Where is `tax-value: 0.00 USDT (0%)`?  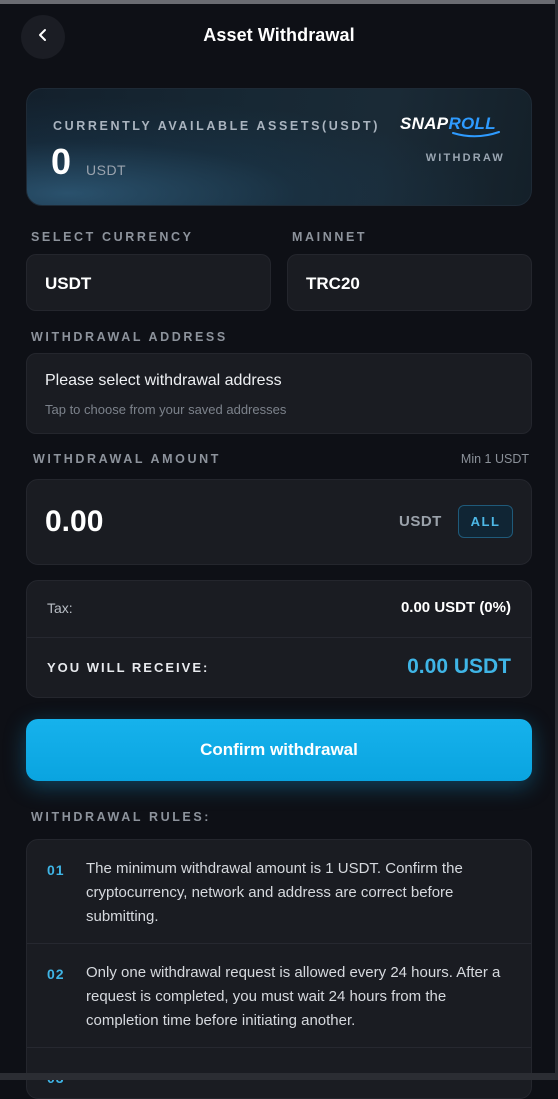
tax-value: 0.00 USDT (0%) is located at coordinates (455, 607).